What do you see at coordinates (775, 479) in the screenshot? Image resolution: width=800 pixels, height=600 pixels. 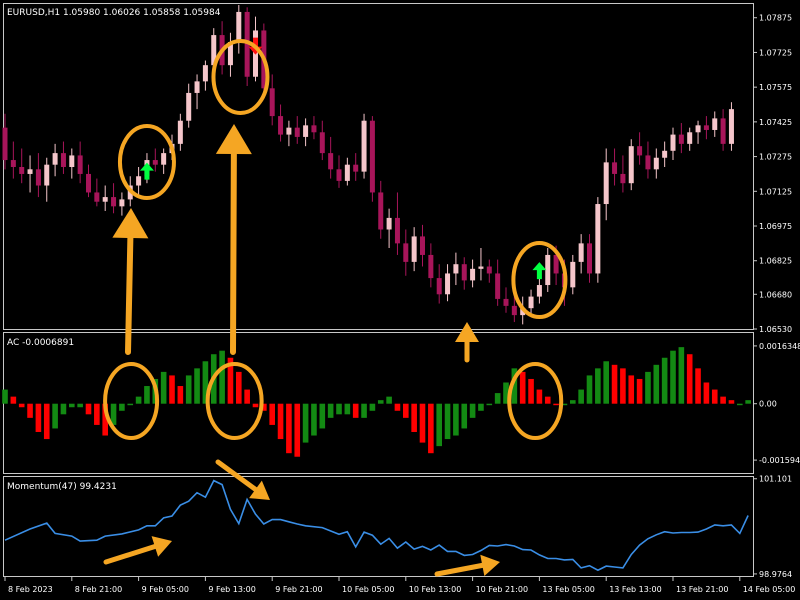 I see `momentum-axis-label: 101.101` at bounding box center [775, 479].